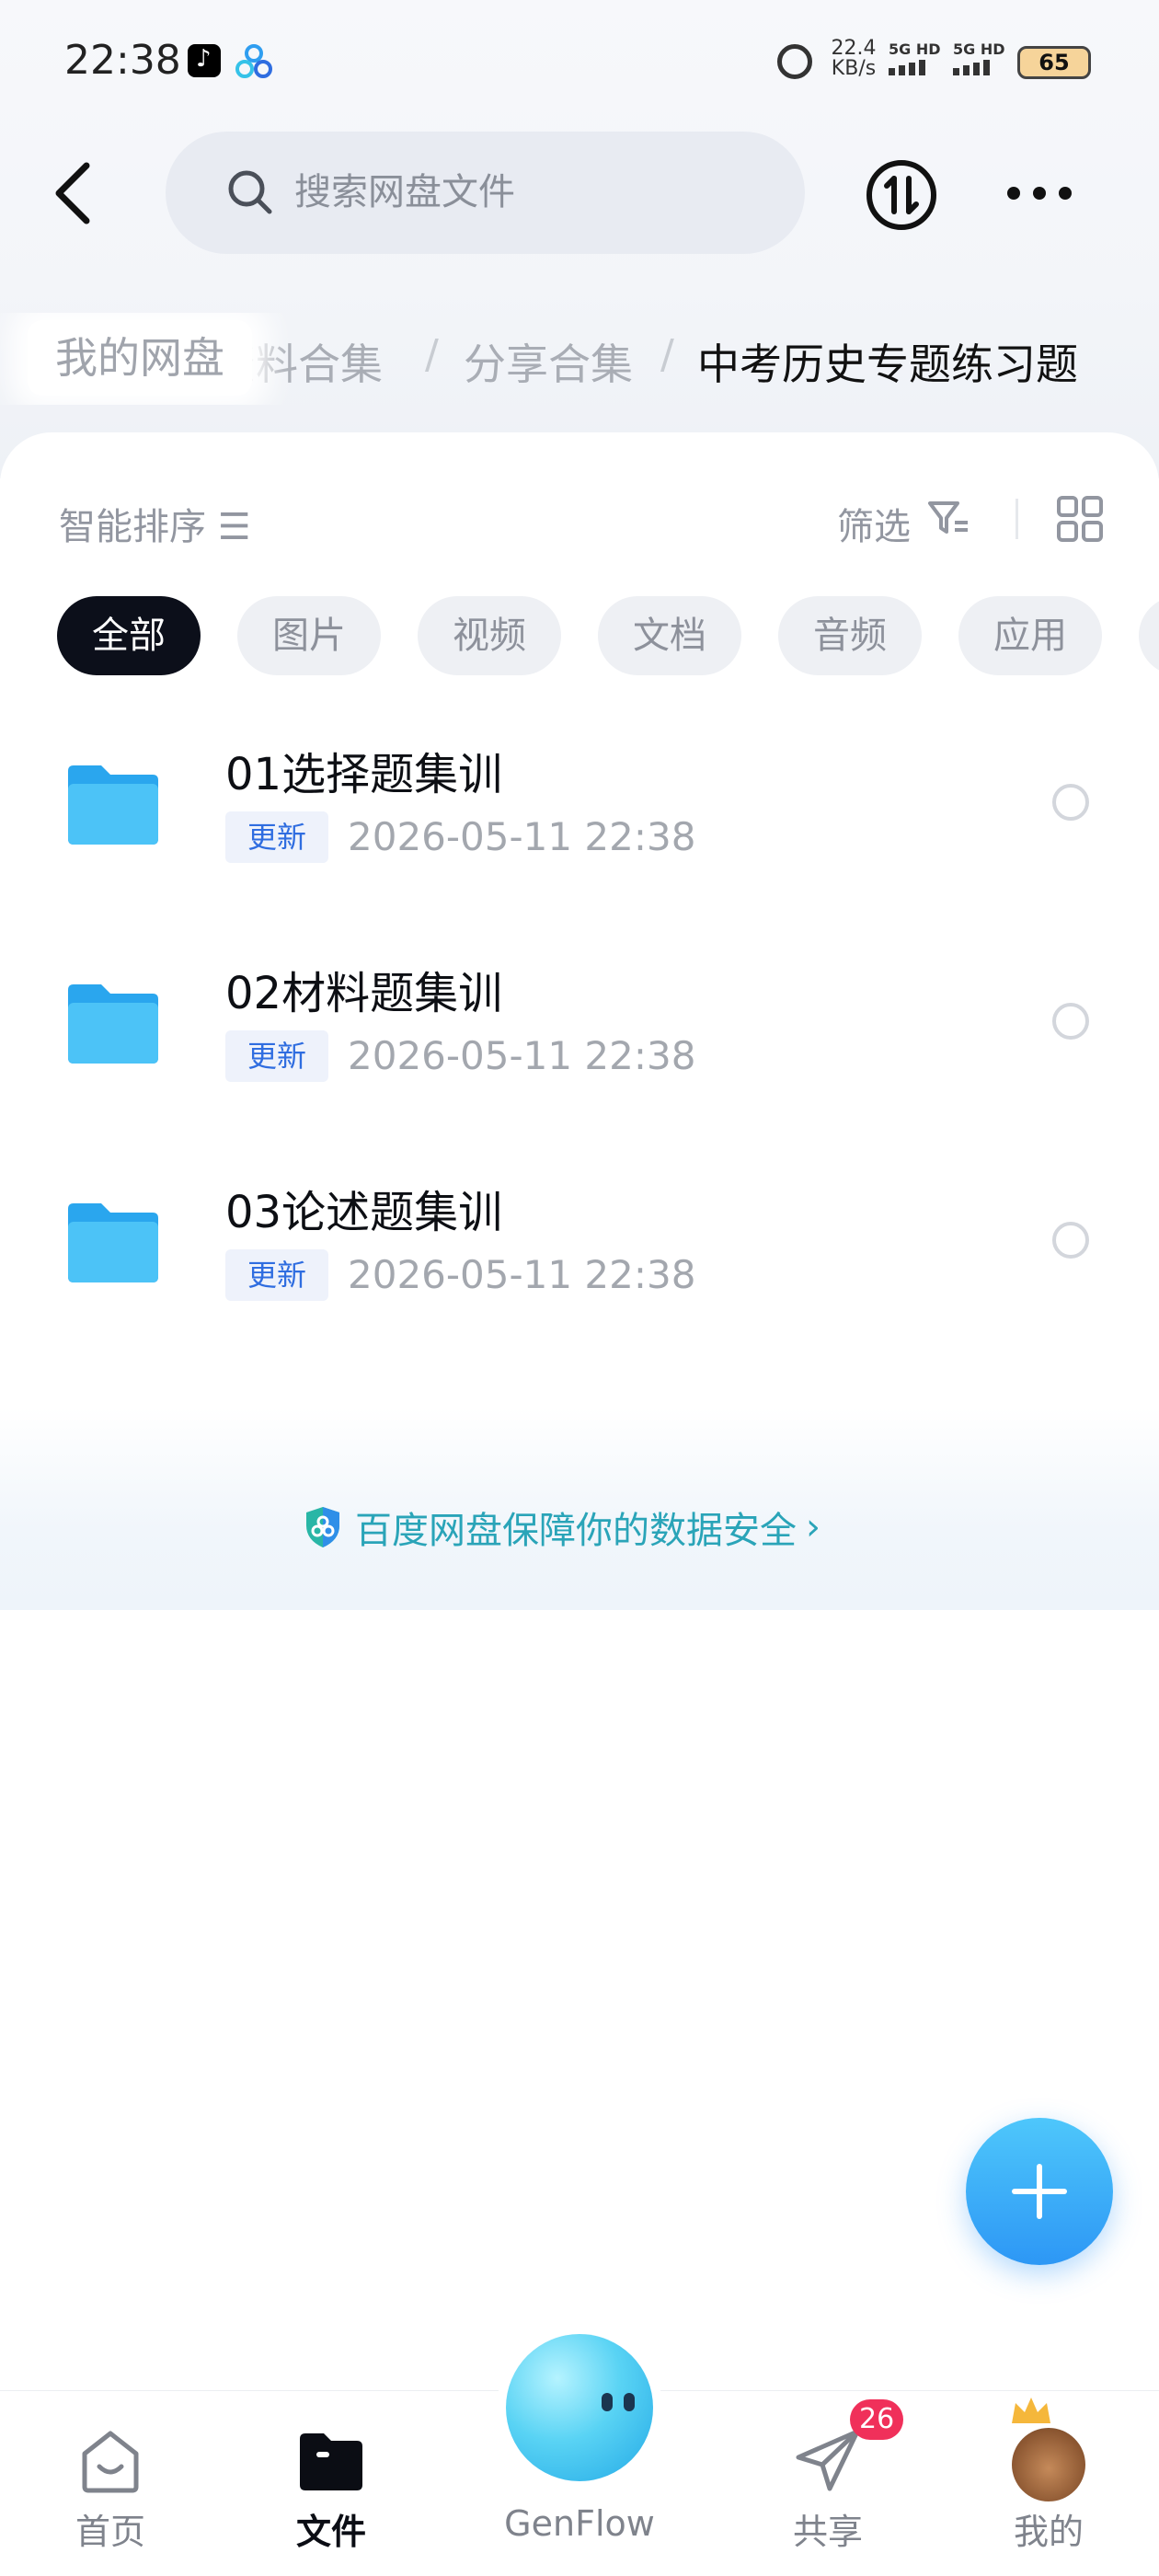 The image size is (1159, 2576). What do you see at coordinates (887, 364) in the screenshot?
I see `breadcrumb-current: 中考历史专题练习题` at bounding box center [887, 364].